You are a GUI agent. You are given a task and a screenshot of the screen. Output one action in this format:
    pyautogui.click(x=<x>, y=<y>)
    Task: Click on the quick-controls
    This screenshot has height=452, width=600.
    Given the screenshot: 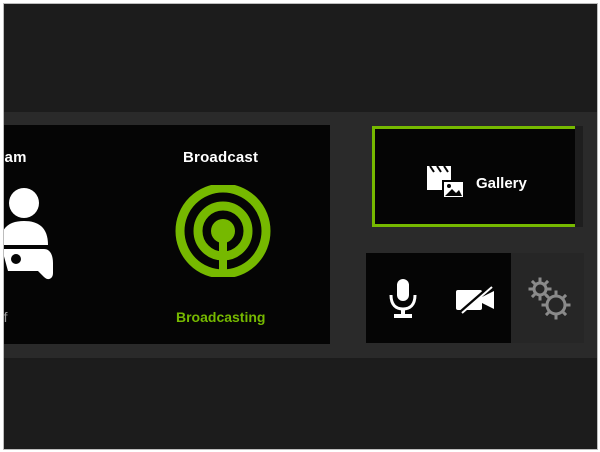 What is the action you would take?
    pyautogui.click(x=475, y=298)
    